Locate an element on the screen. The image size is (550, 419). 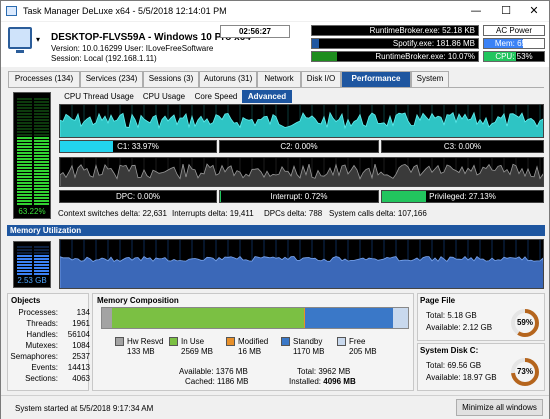
system-disk-title: System Disk C: is located at coordinates (449, 350).